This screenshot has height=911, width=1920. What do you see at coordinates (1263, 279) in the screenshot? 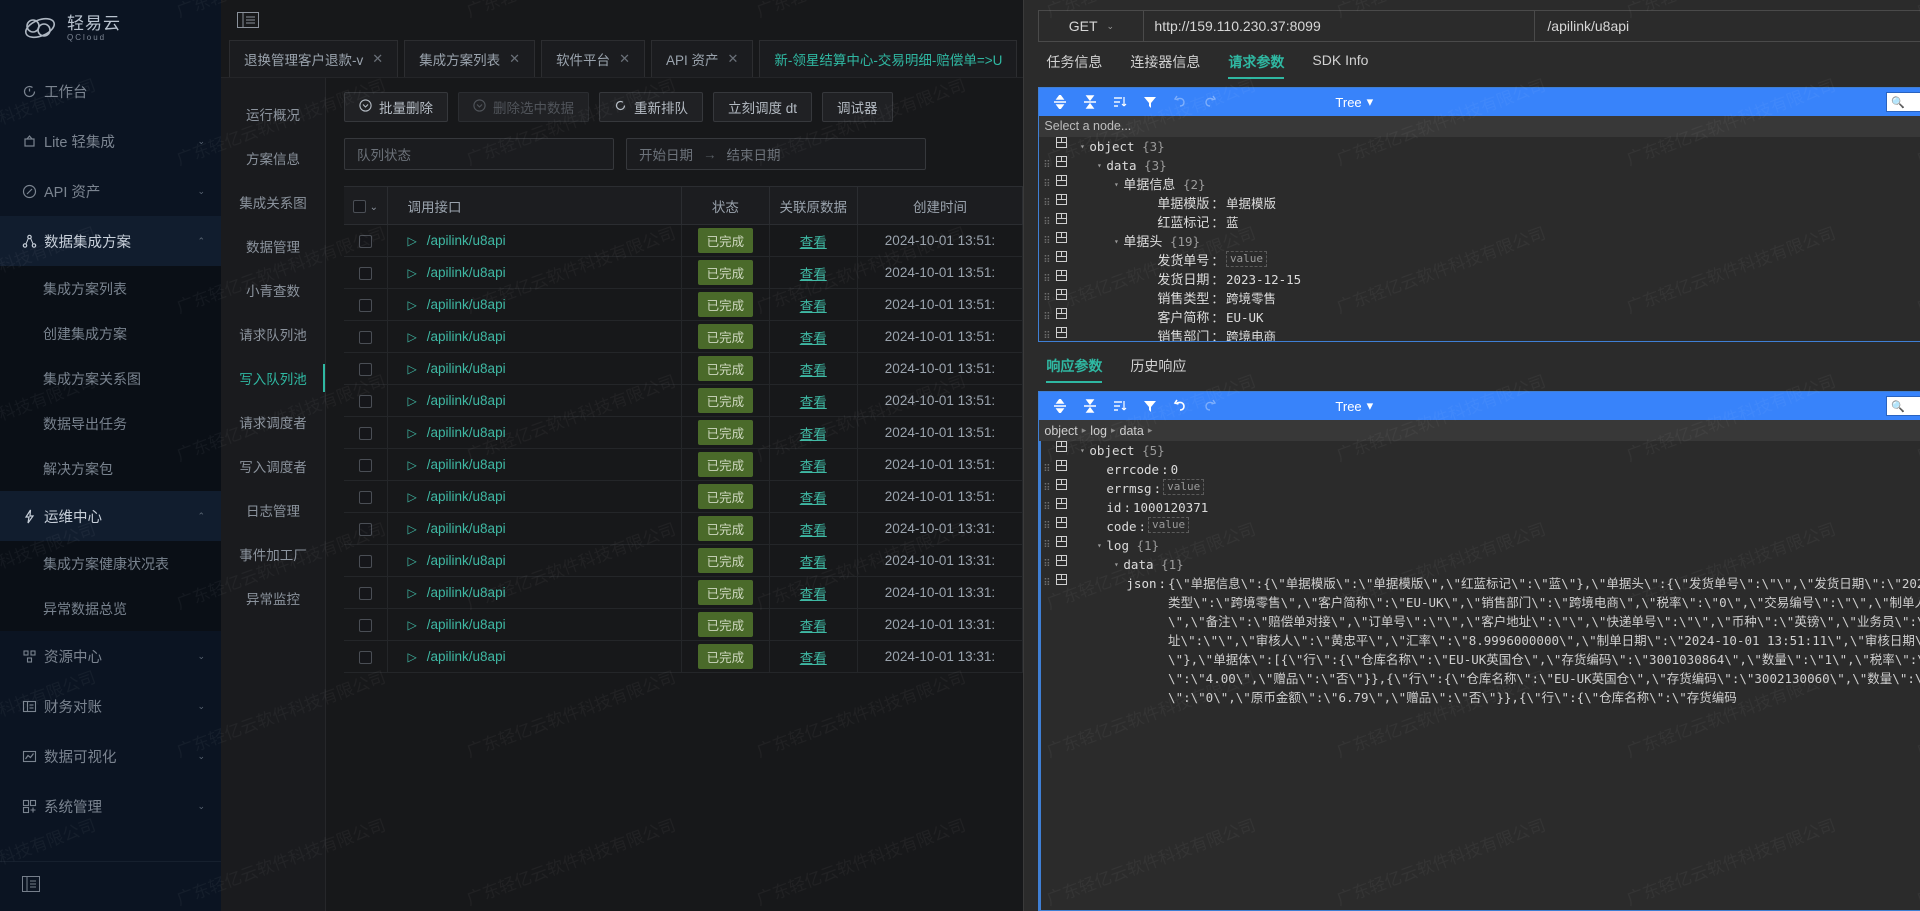
I see `node-value: 2023-12-15` at bounding box center [1263, 279].